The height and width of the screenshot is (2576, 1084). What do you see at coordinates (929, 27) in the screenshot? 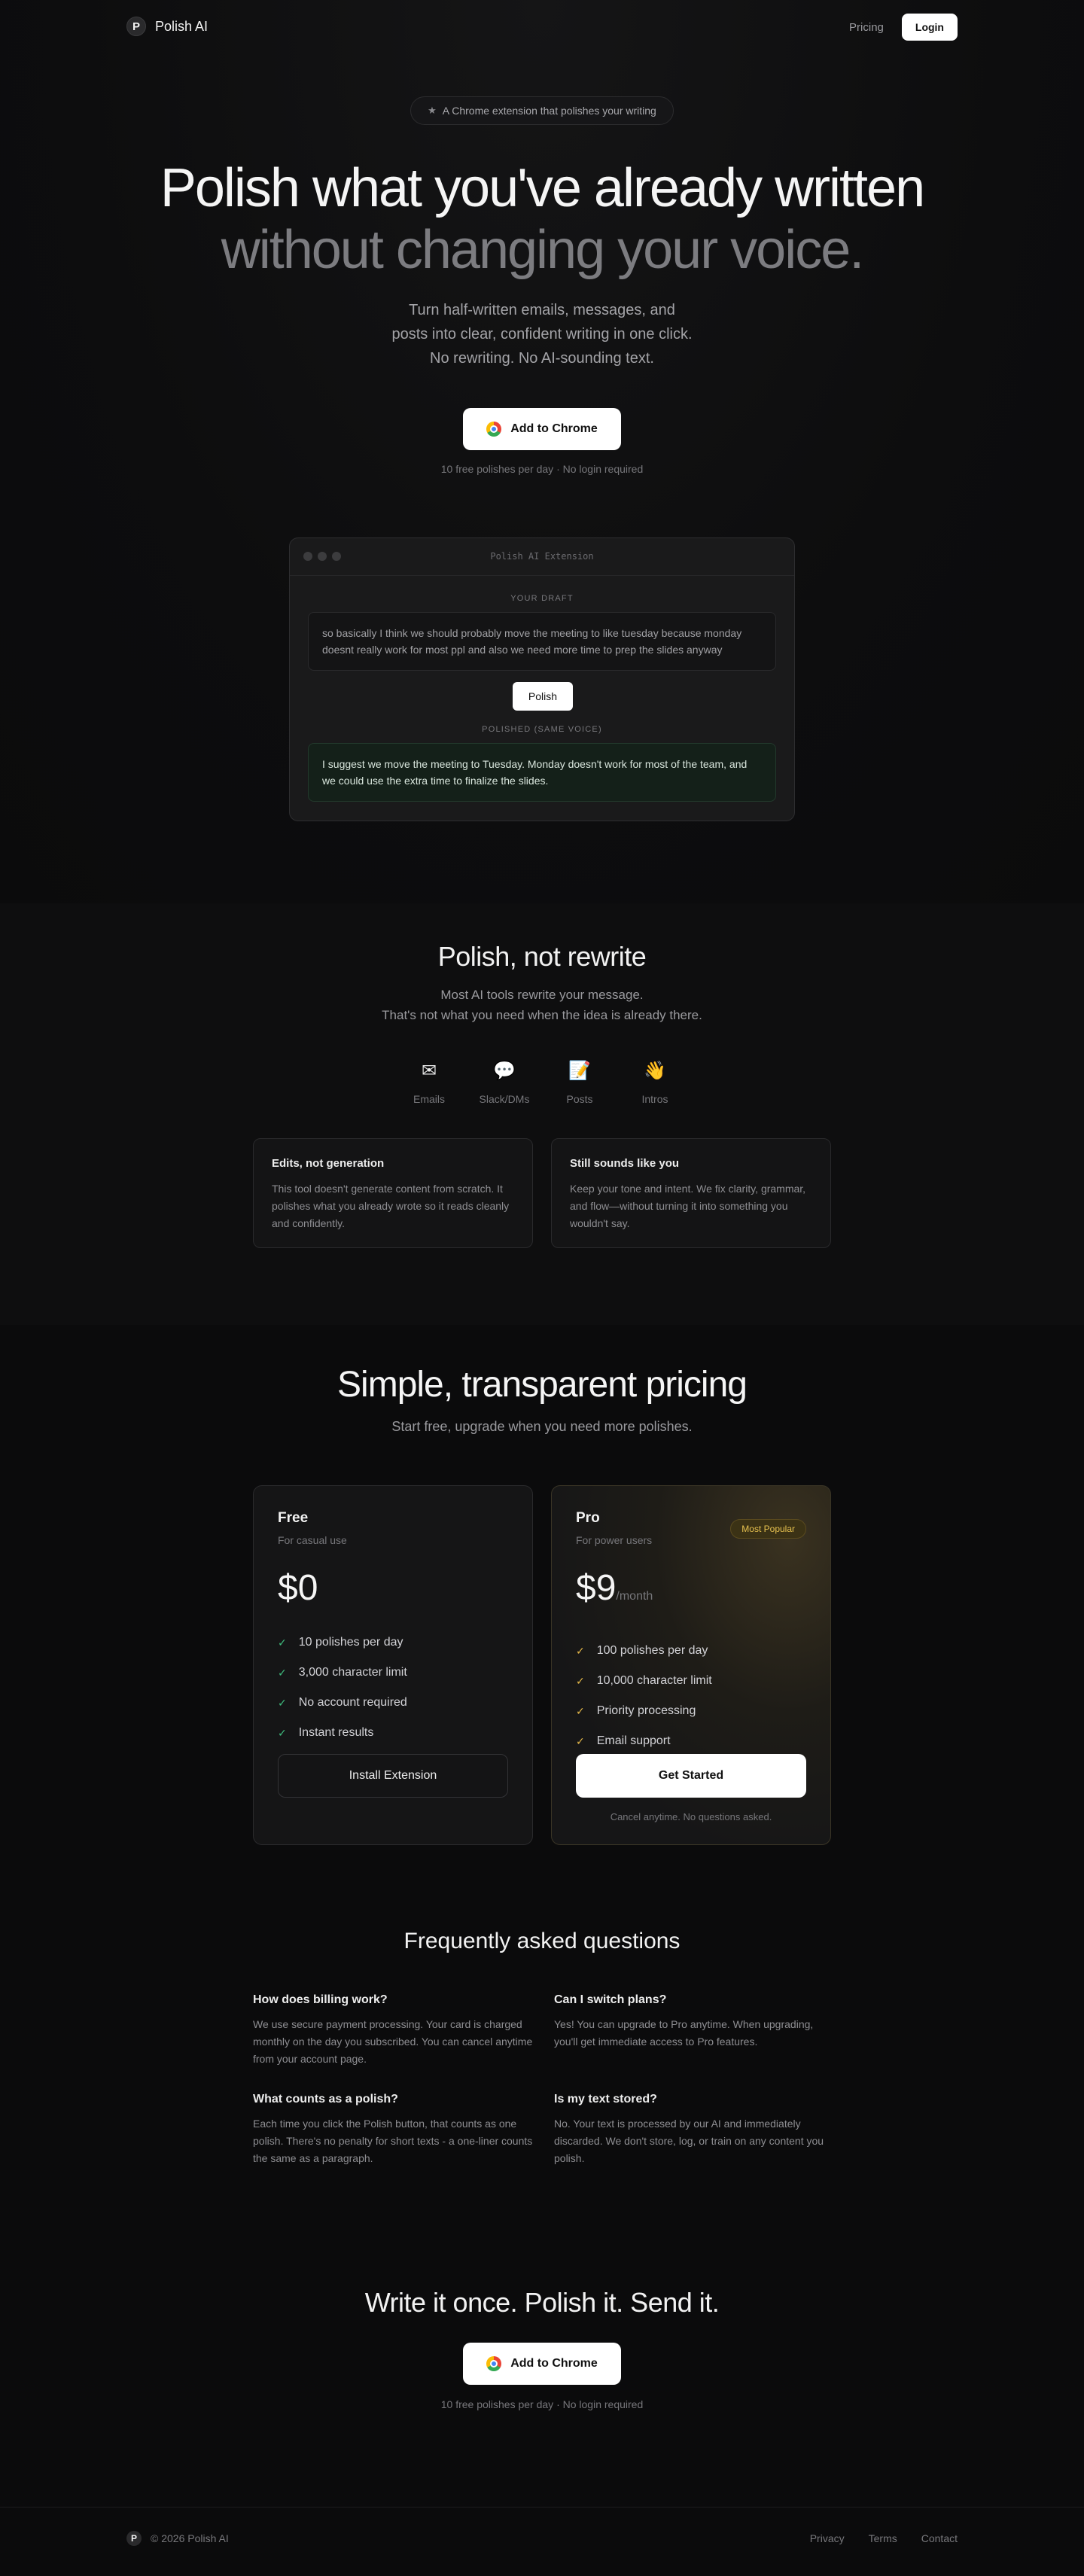
I see `login-button: Login` at bounding box center [929, 27].